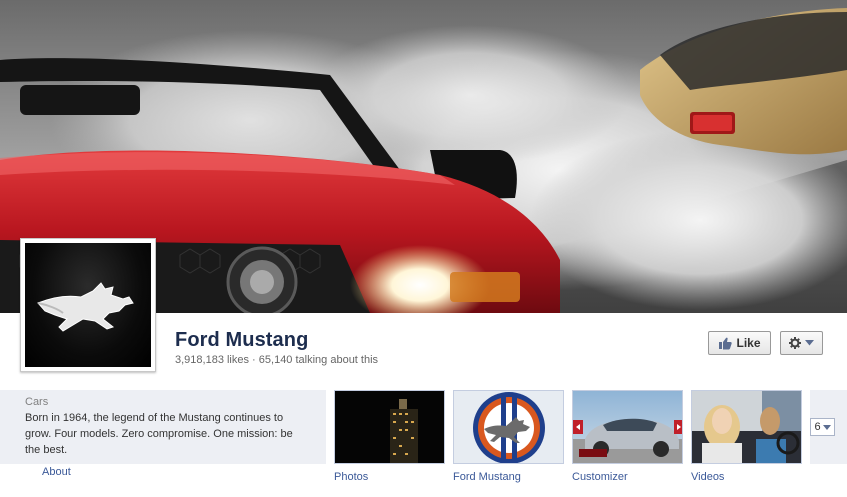 This screenshot has width=847, height=497. What do you see at coordinates (351, 477) in the screenshot?
I see `photos-tab-label: Photos` at bounding box center [351, 477].